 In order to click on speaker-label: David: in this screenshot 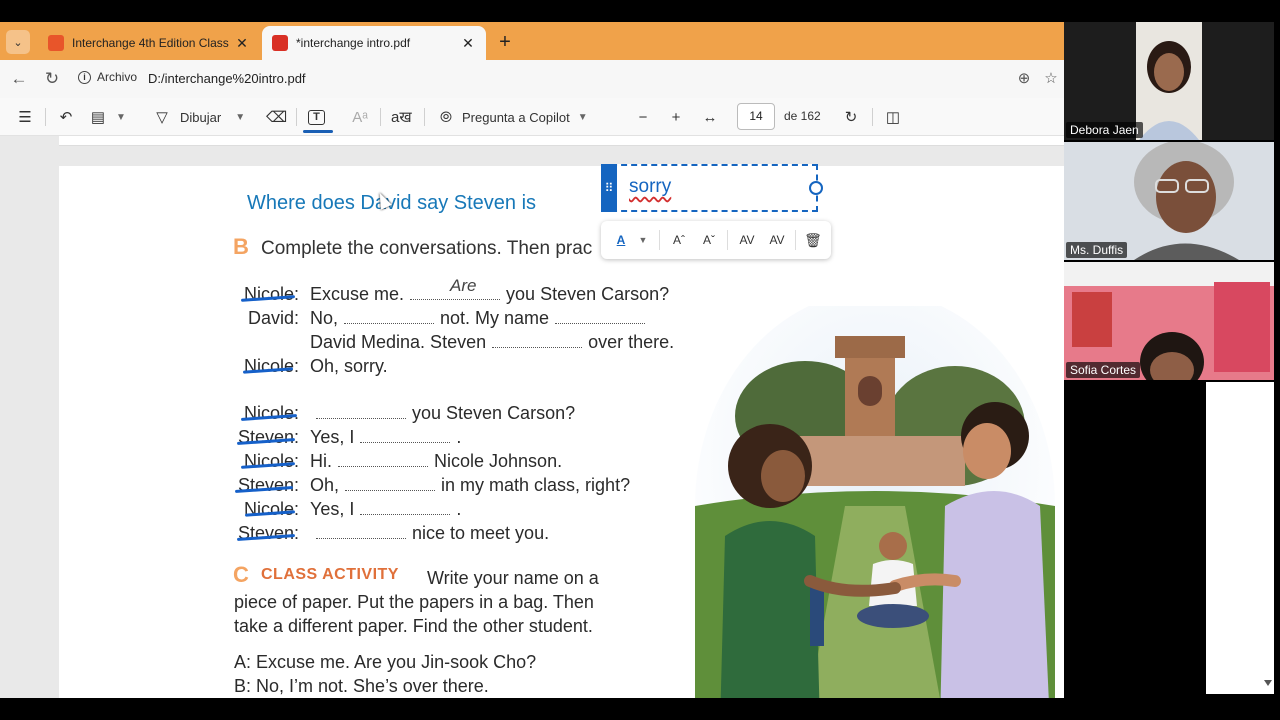, I will do `click(273, 318)`.